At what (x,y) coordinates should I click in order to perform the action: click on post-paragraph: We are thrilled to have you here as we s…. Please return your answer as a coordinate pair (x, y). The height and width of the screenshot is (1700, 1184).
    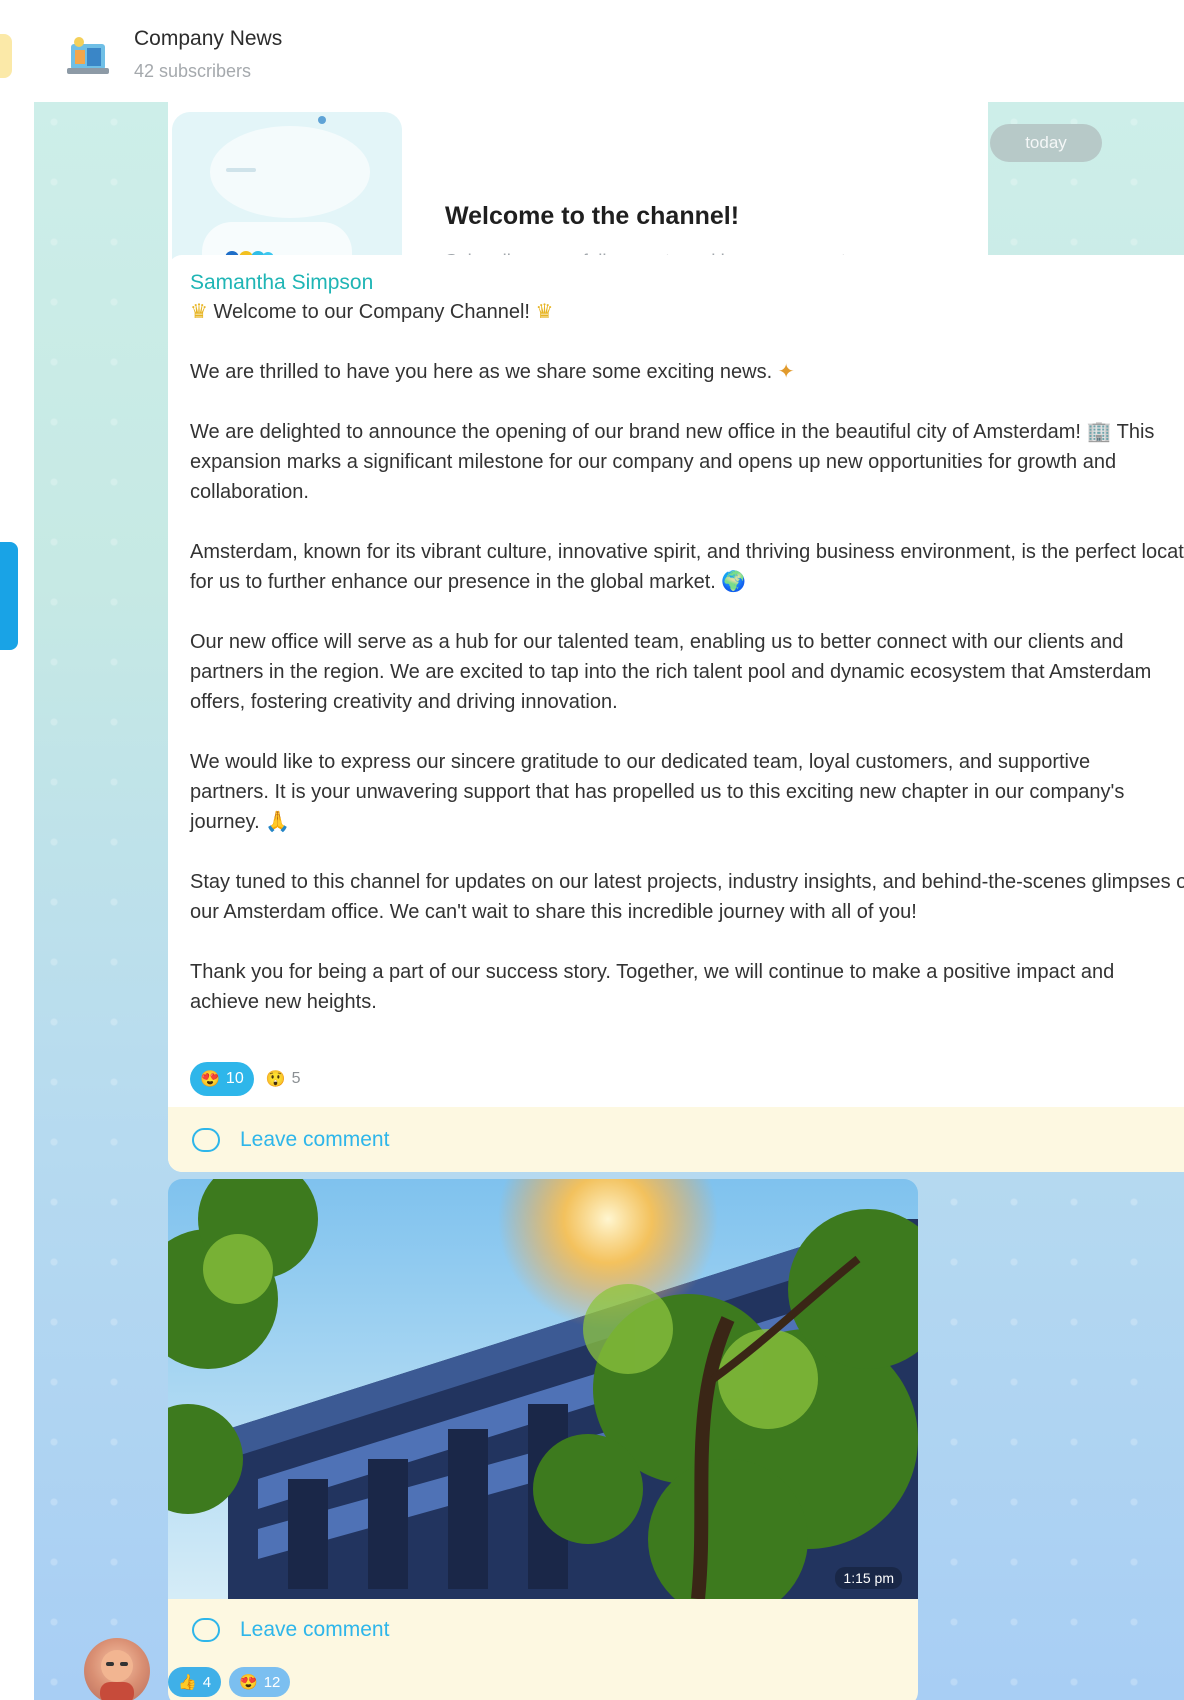
    Looking at the image, I should click on (687, 372).